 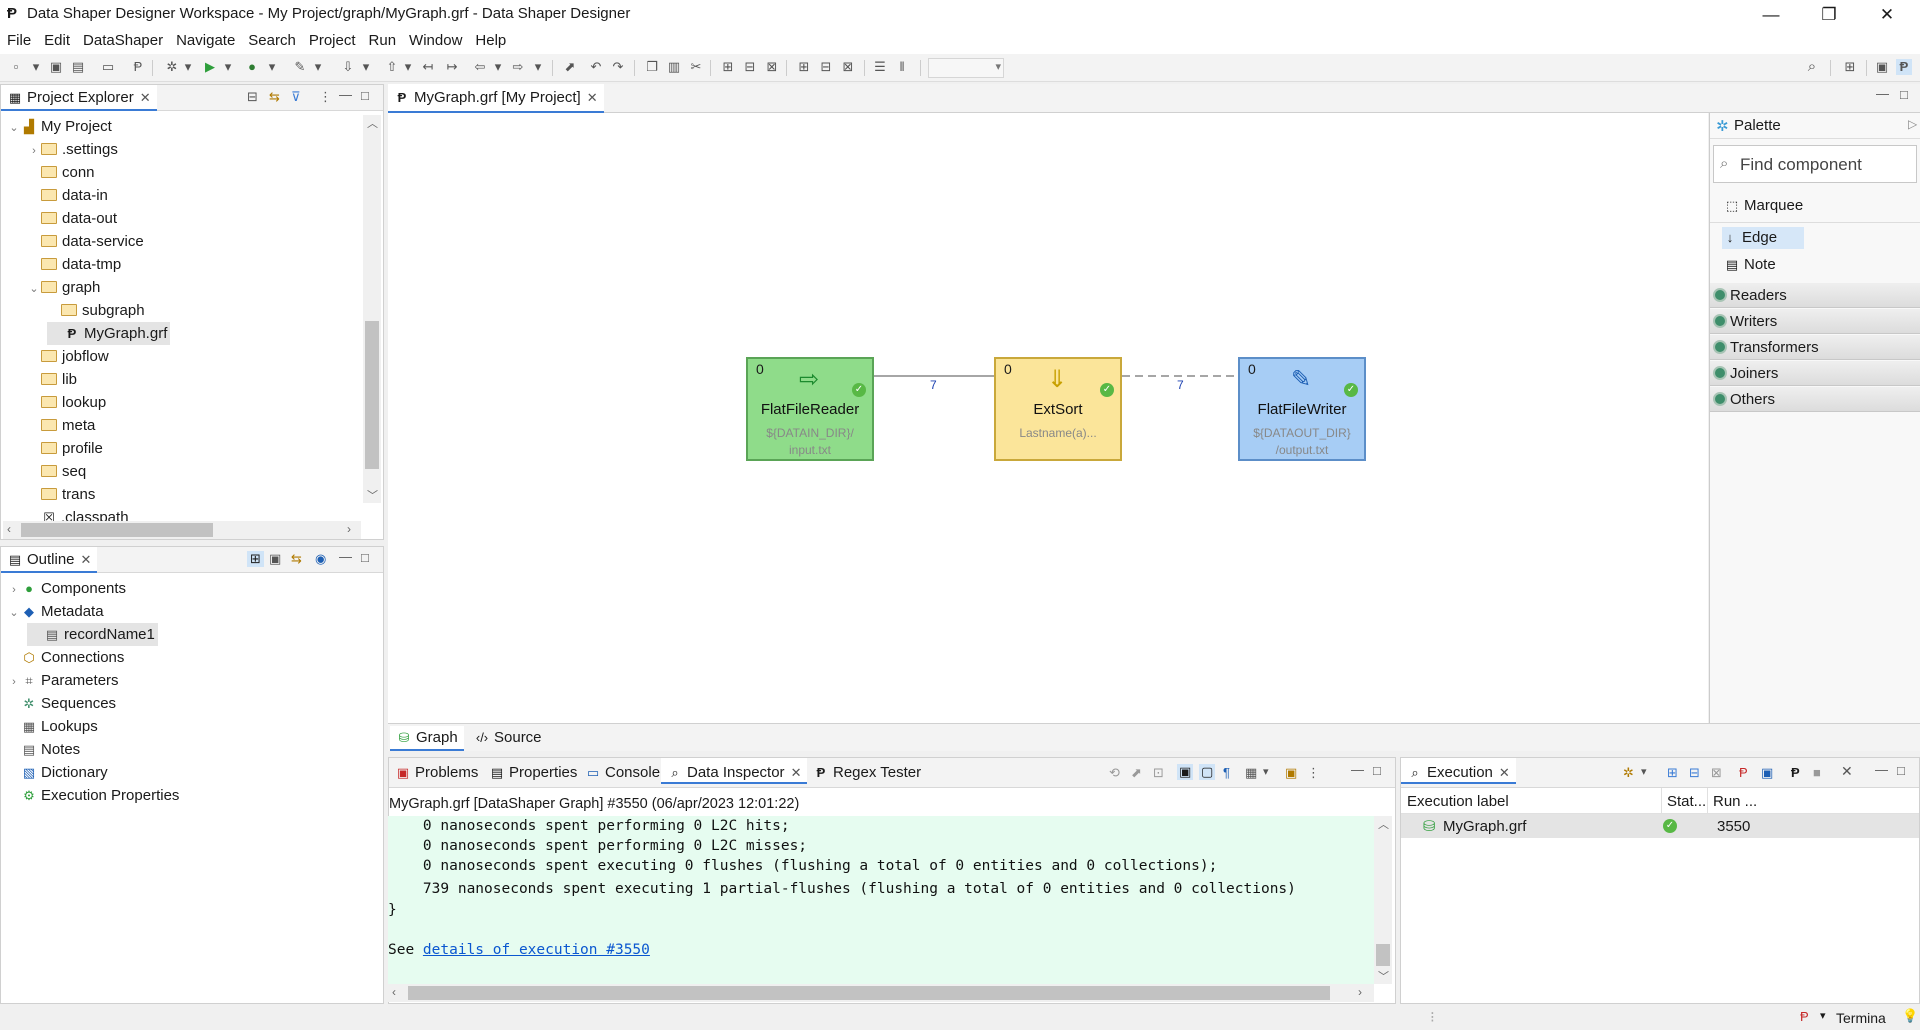 I want to click on filter-icon: ⊽, so click(x=296, y=97).